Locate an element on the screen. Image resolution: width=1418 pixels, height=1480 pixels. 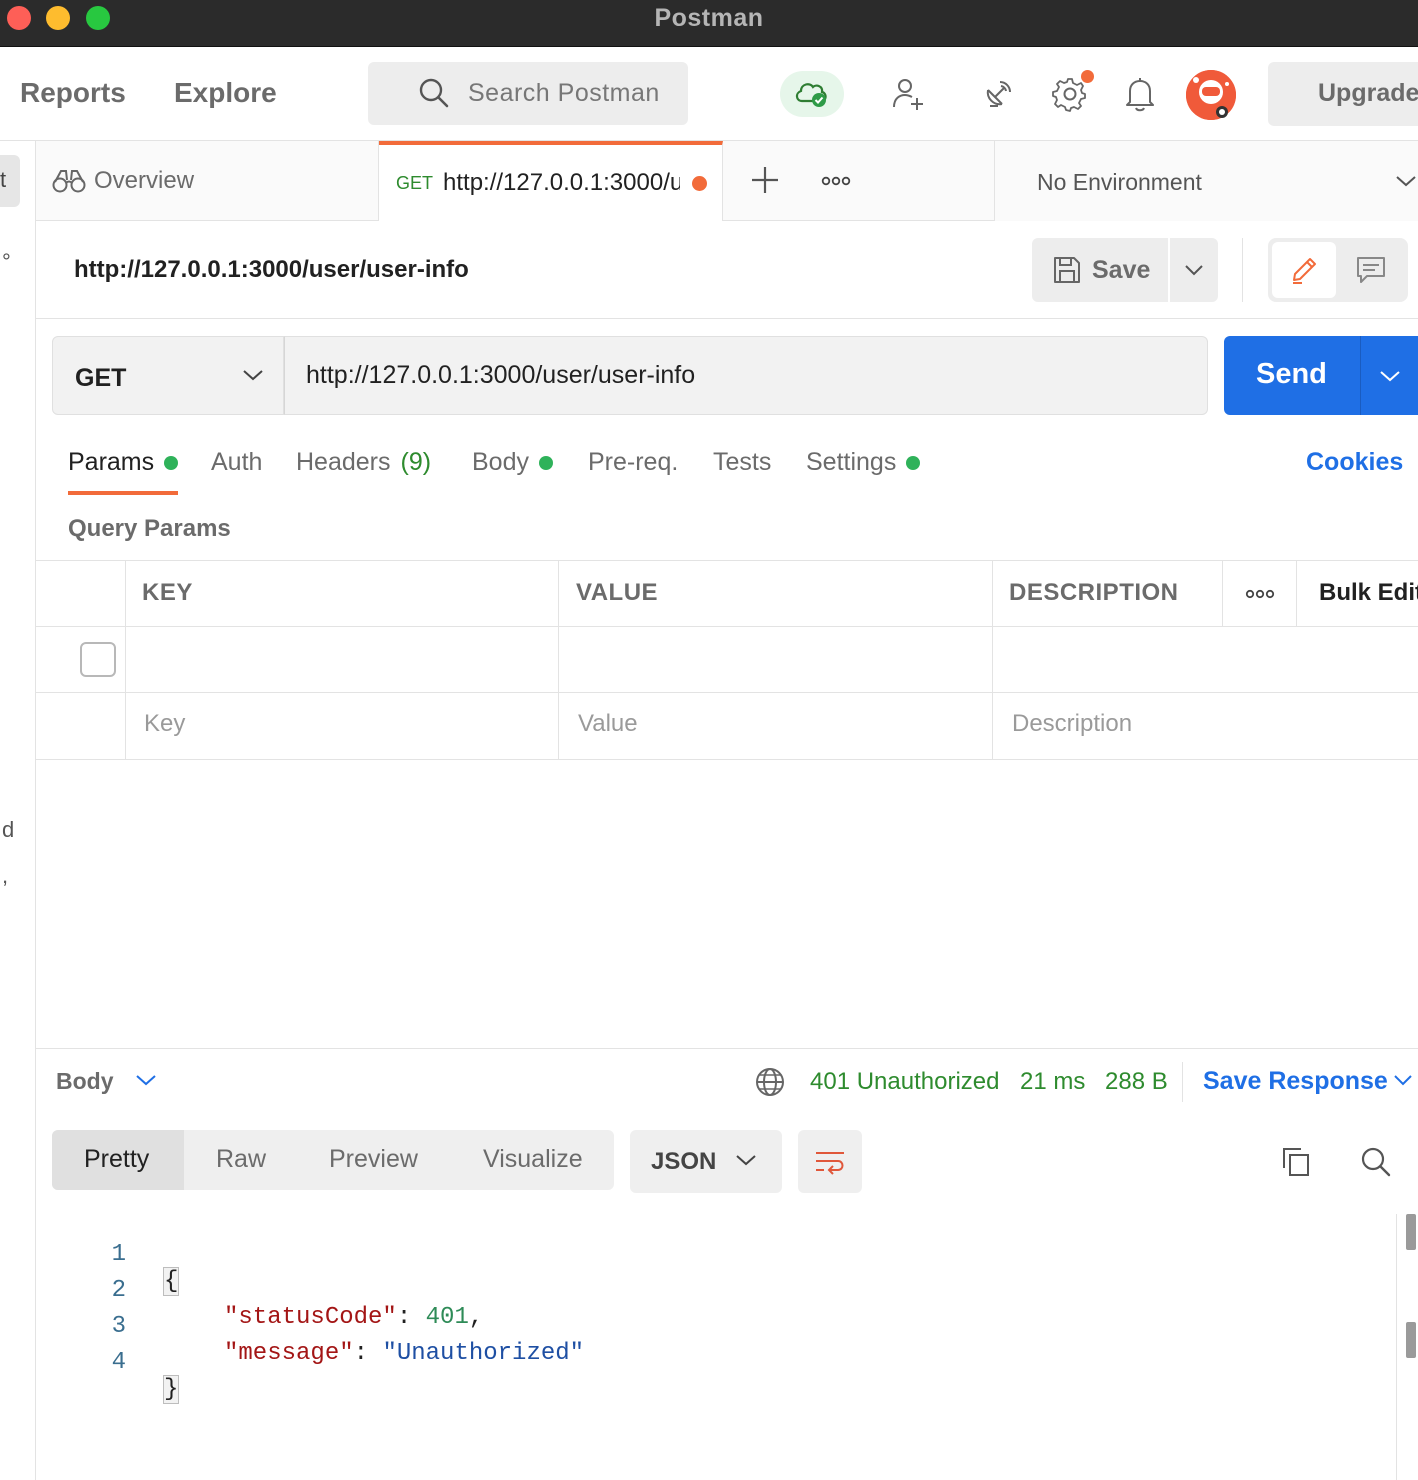
mode-toggle is located at coordinates (1338, 270).